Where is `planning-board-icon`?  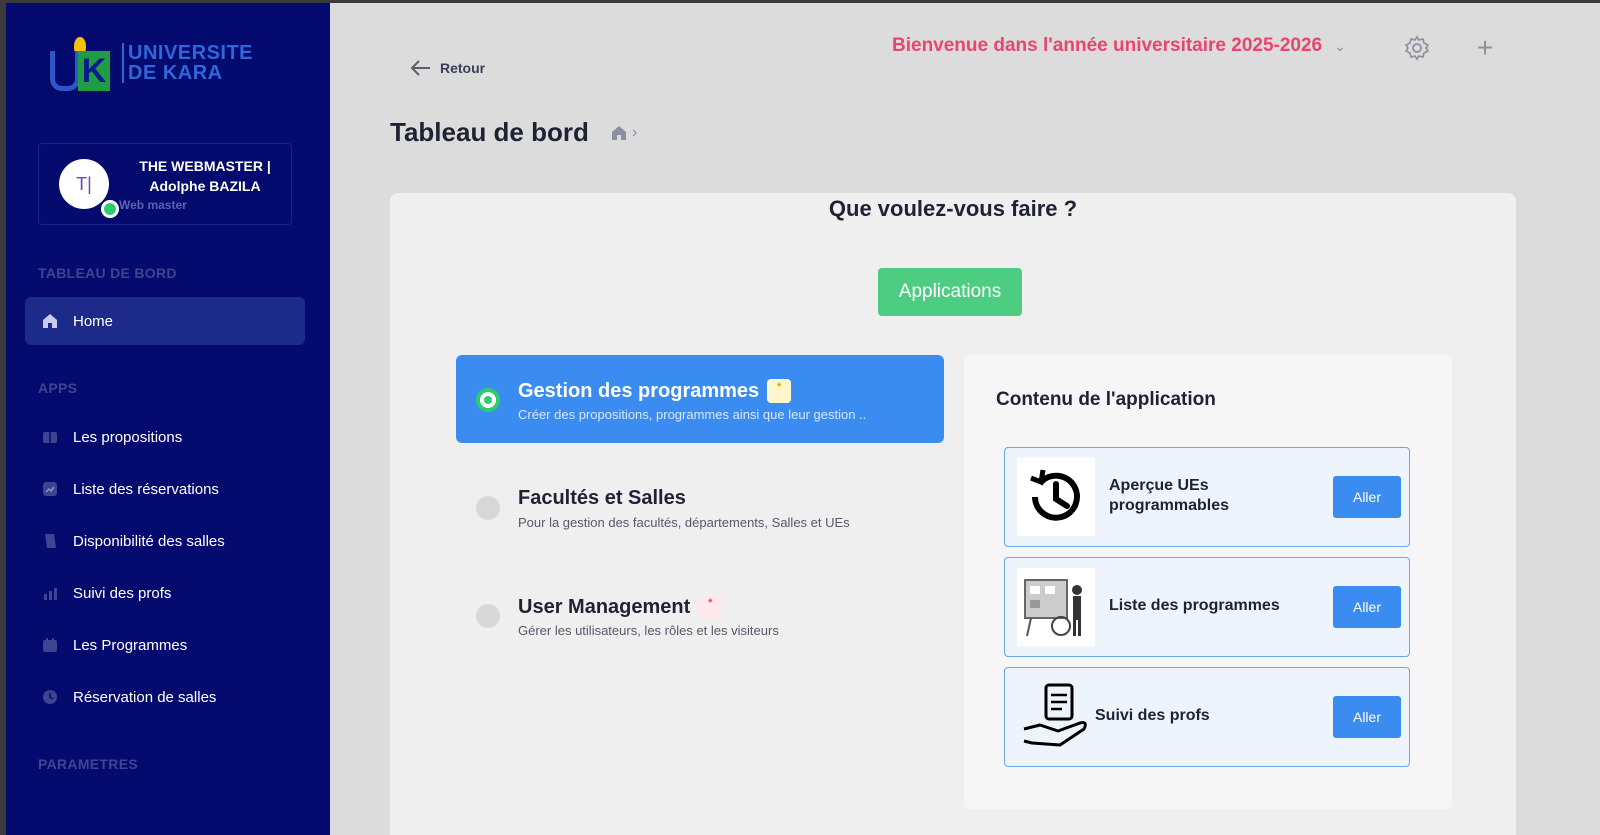 planning-board-icon is located at coordinates (1056, 607).